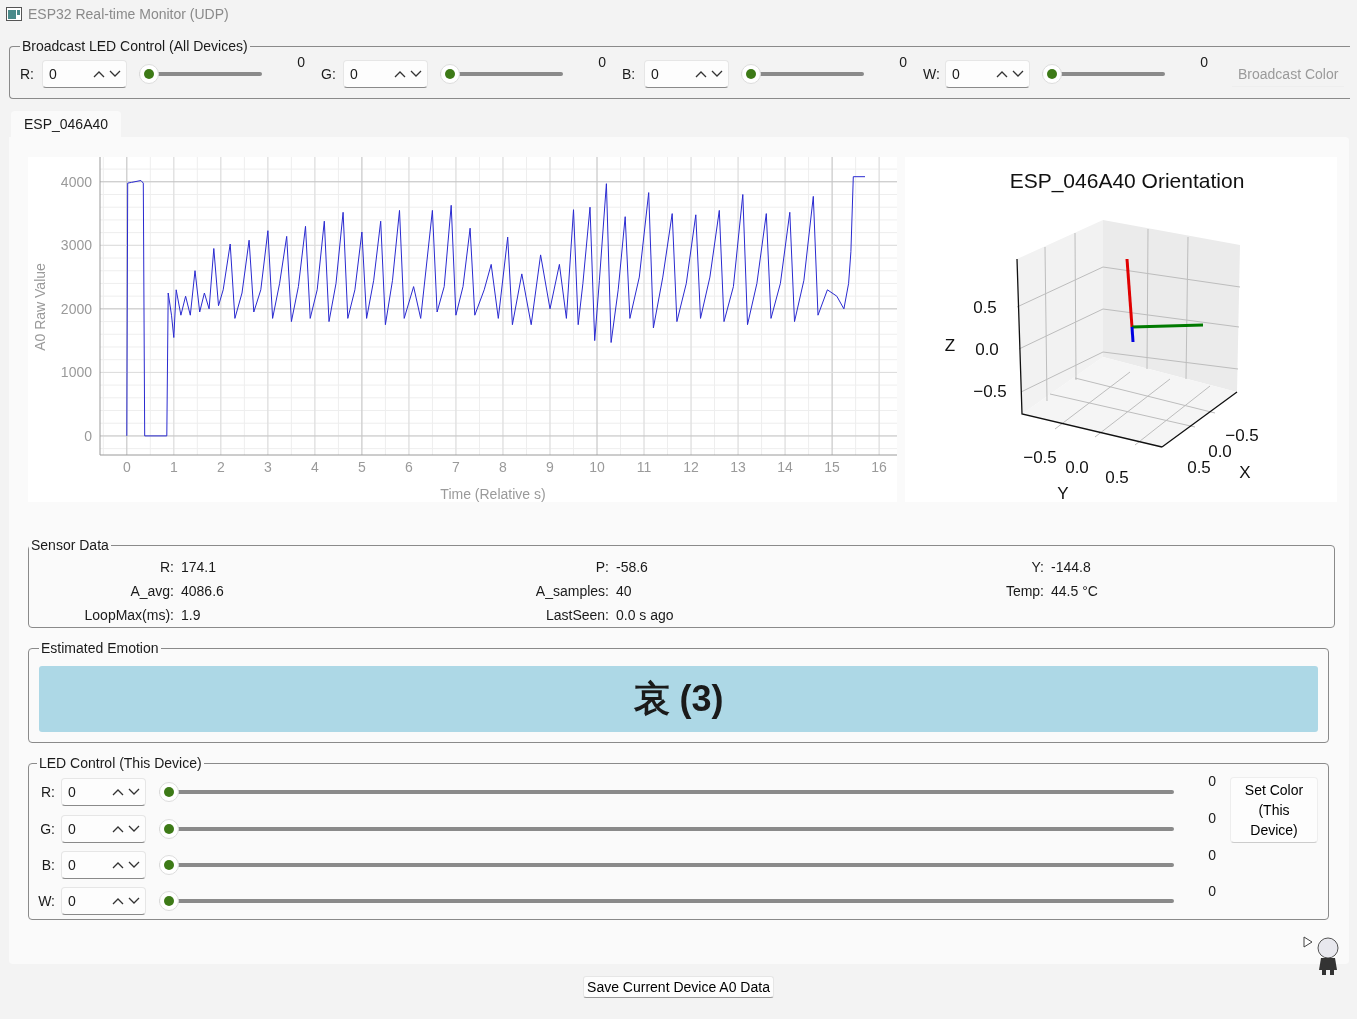 The width and height of the screenshot is (1357, 1019). What do you see at coordinates (66, 124) in the screenshot?
I see `device-tab: ESP_046A40` at bounding box center [66, 124].